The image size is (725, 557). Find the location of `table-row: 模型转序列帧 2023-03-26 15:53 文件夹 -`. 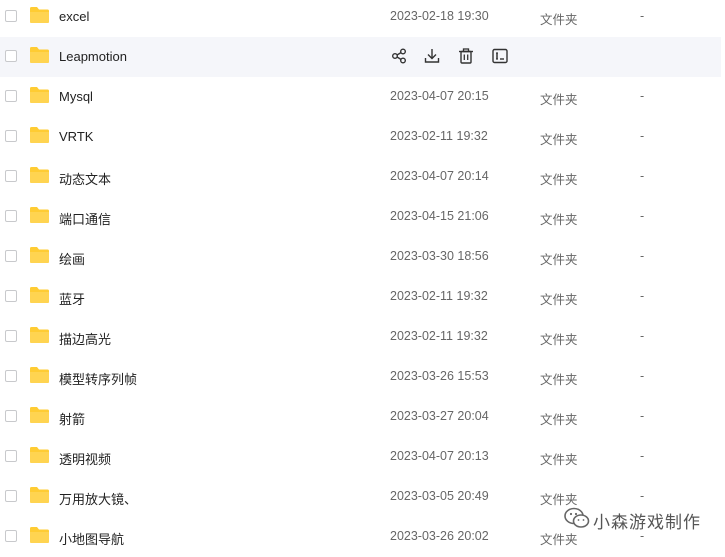

table-row: 模型转序列帧 2023-03-26 15:53 文件夹 - is located at coordinates (360, 377).